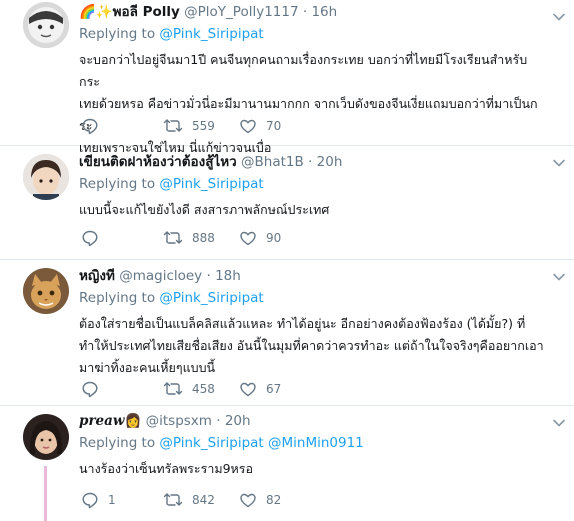  I want to click on tweet-actions: 559 70, so click(191, 126).